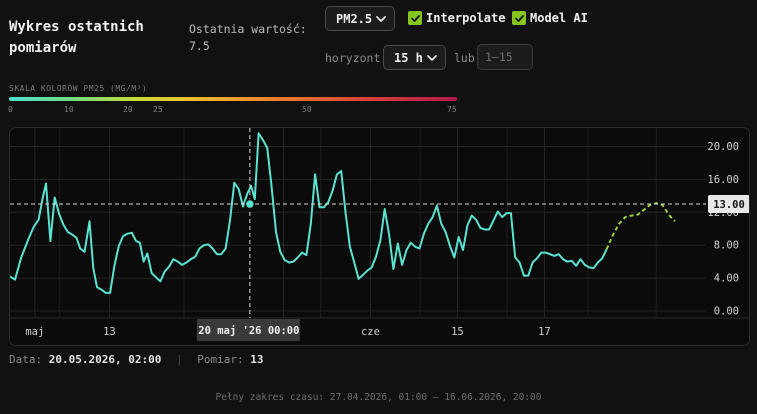 This screenshot has height=414, width=757. What do you see at coordinates (464, 58) in the screenshot?
I see `or-label: lub` at bounding box center [464, 58].